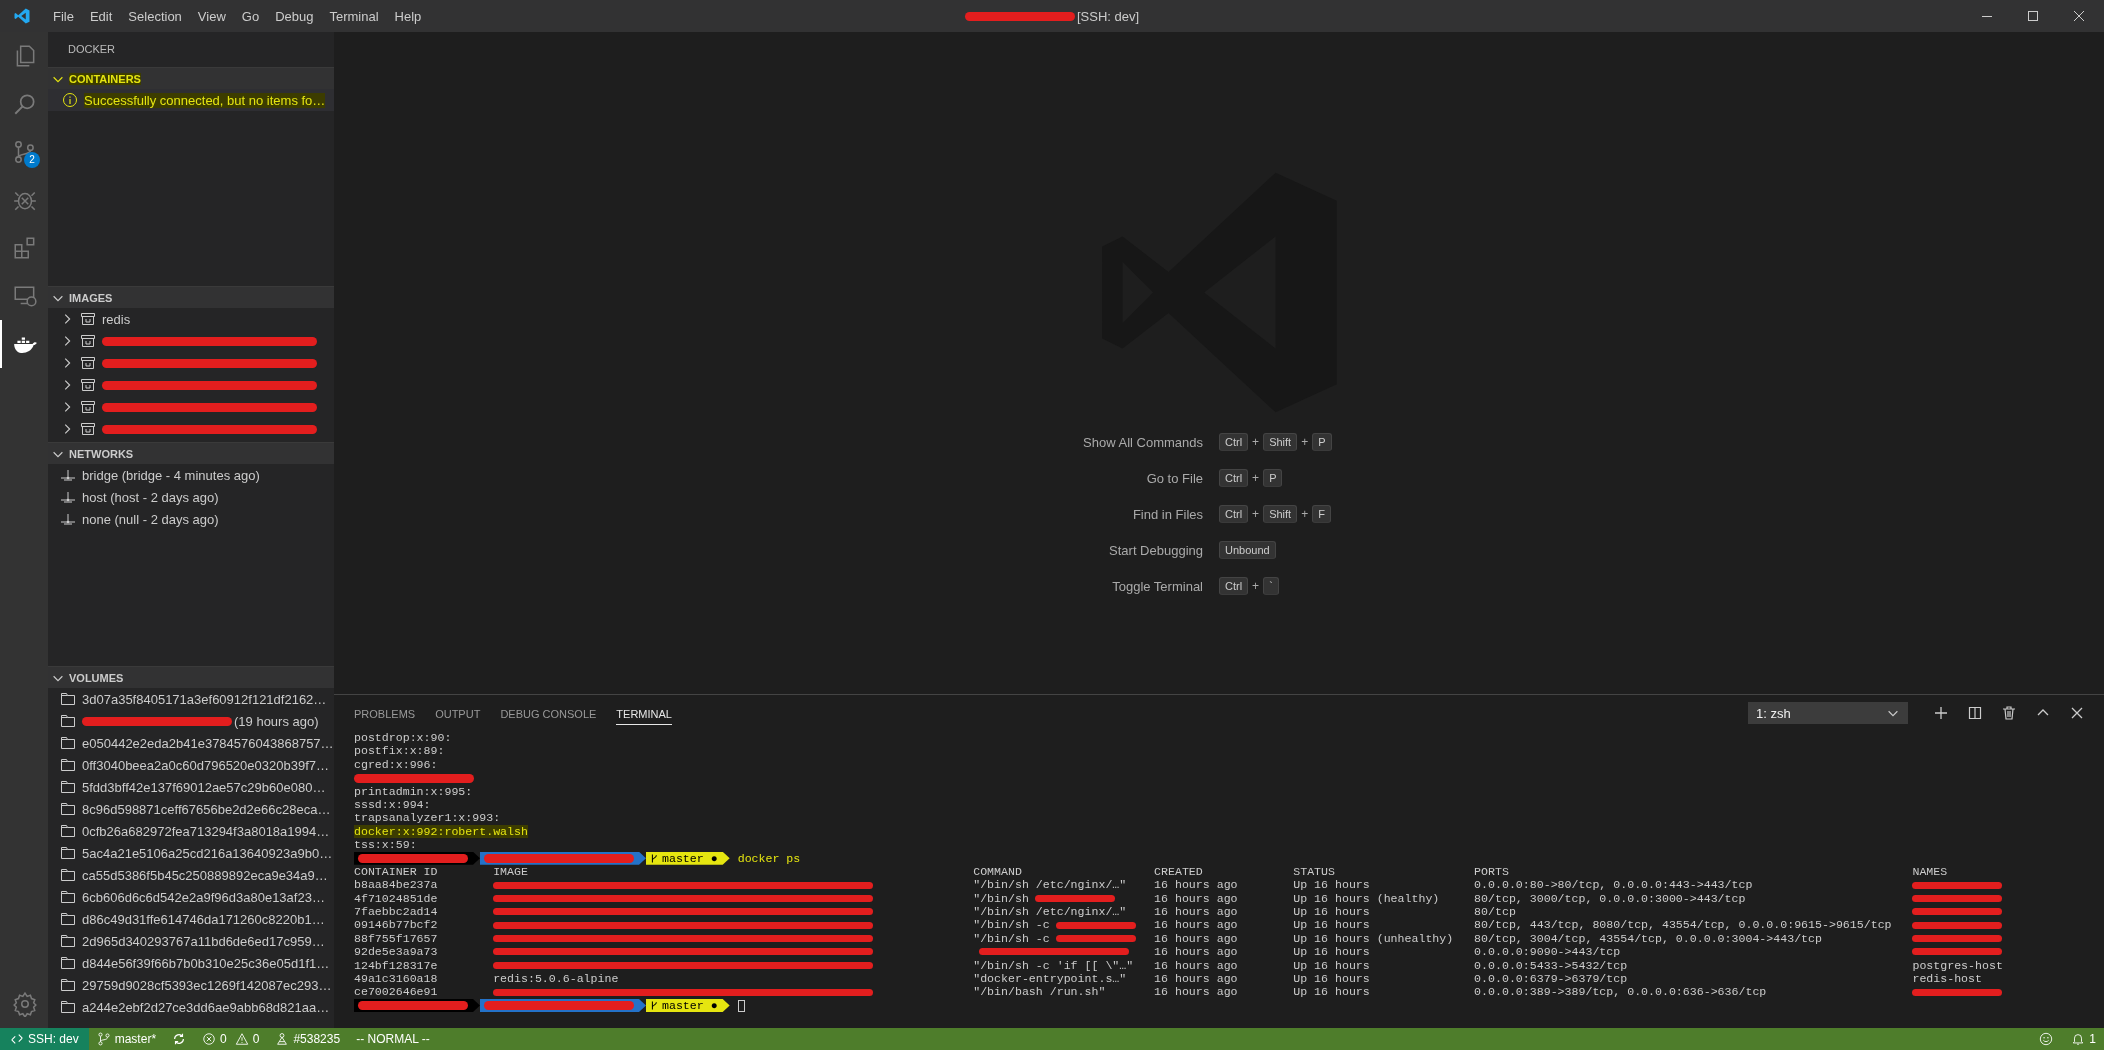 Image resolution: width=2104 pixels, height=1050 pixels. What do you see at coordinates (191, 297) in the screenshot?
I see `section-header: IMAGES` at bounding box center [191, 297].